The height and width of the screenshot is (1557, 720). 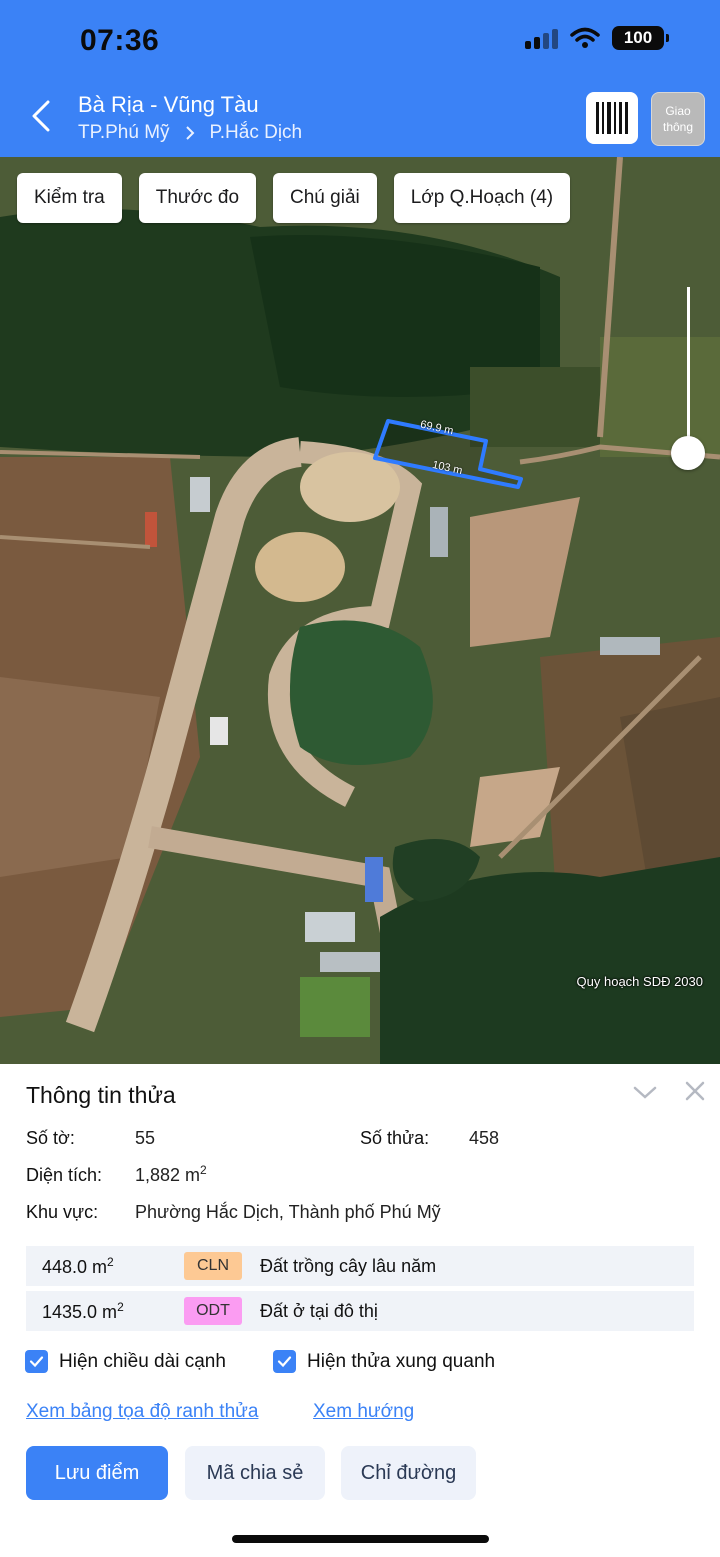 What do you see at coordinates (645, 1093) in the screenshot?
I see `chevron-down-icon` at bounding box center [645, 1093].